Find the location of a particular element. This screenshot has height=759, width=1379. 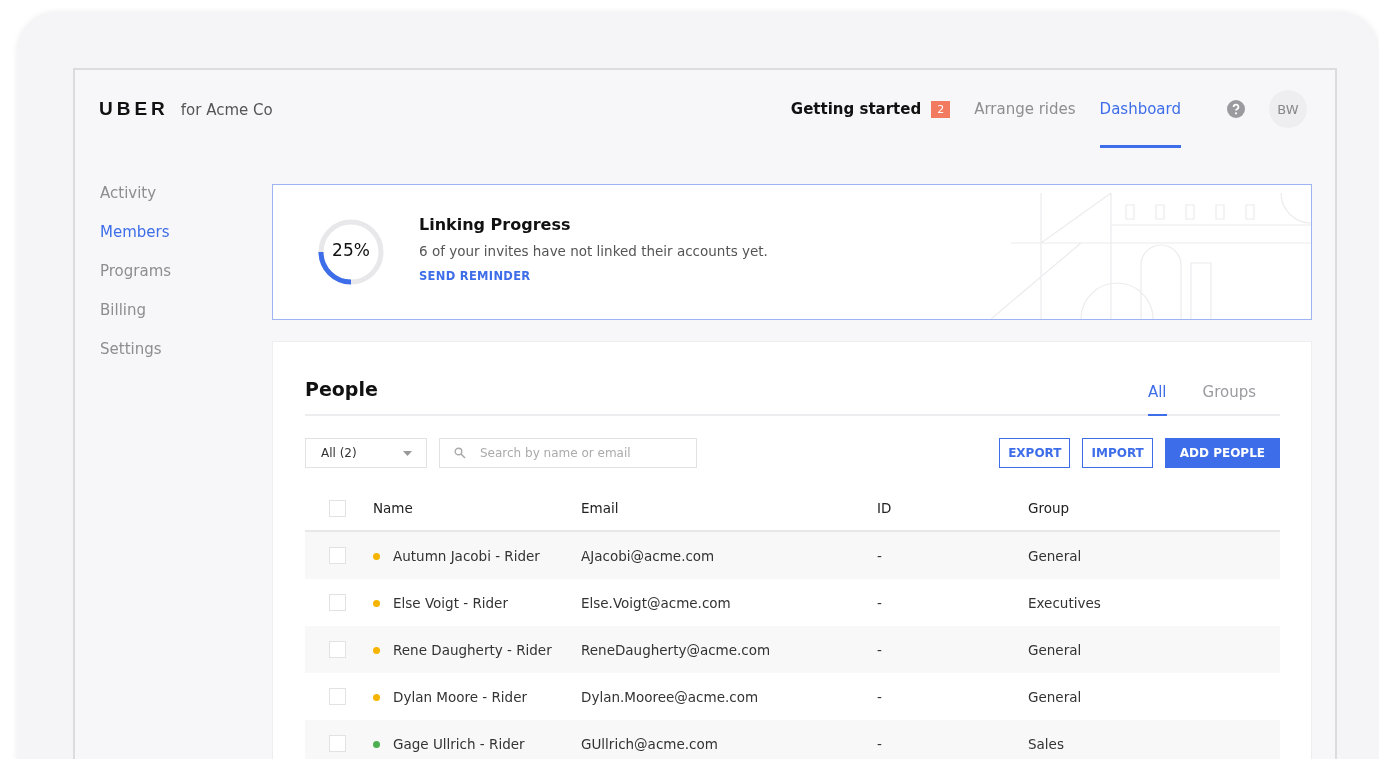

table-cell: Dylan.Mooree@acme.com is located at coordinates (670, 696).